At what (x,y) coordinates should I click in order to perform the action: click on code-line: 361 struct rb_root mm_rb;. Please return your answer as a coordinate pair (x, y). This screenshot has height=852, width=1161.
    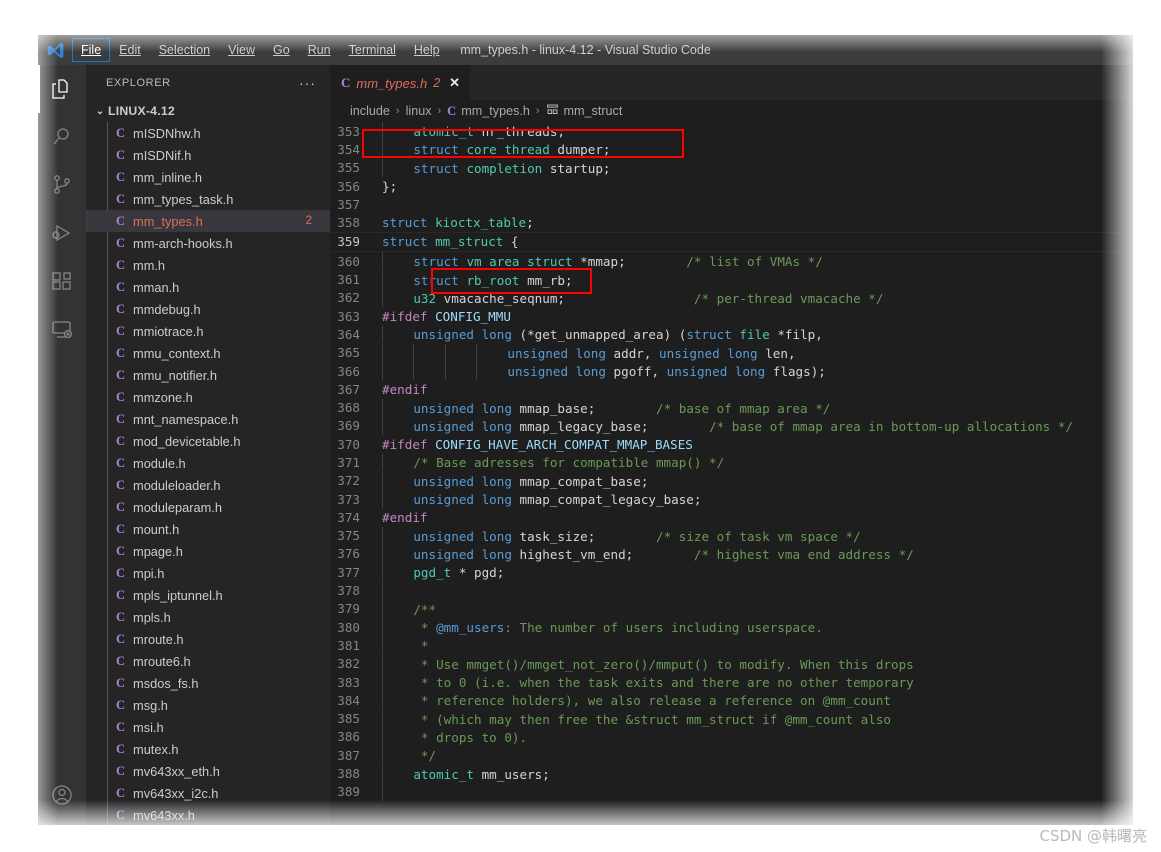
    Looking at the image, I should click on (731, 279).